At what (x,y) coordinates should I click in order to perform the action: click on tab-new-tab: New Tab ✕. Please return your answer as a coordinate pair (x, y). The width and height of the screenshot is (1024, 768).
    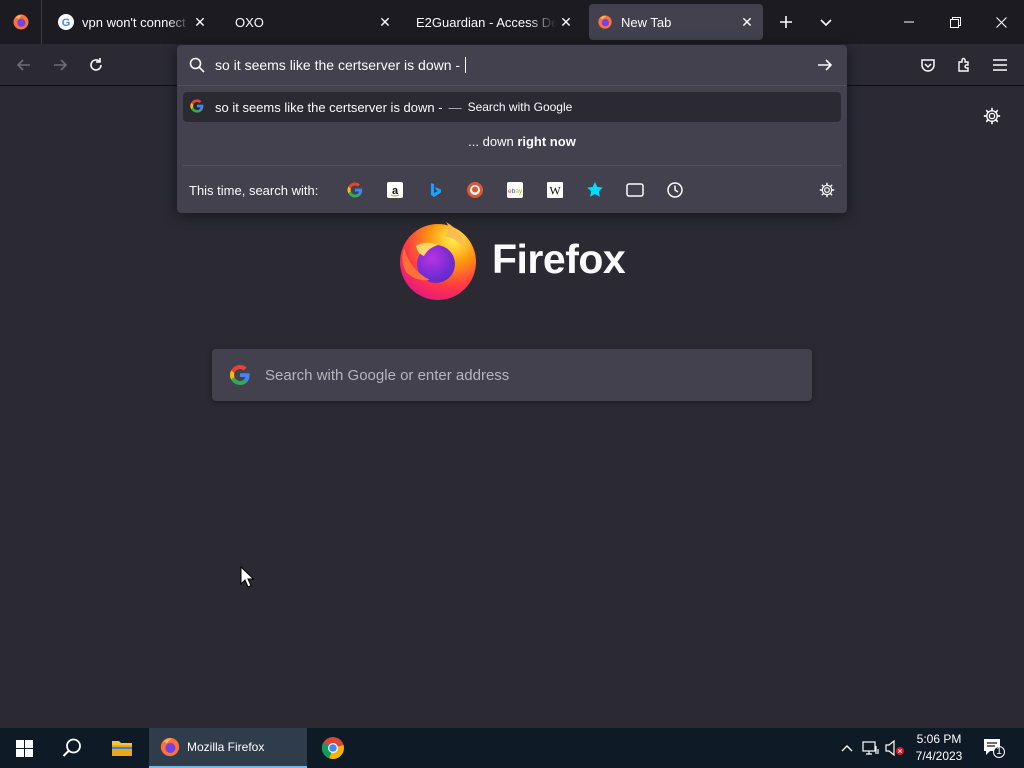
    Looking at the image, I should click on (676, 22).